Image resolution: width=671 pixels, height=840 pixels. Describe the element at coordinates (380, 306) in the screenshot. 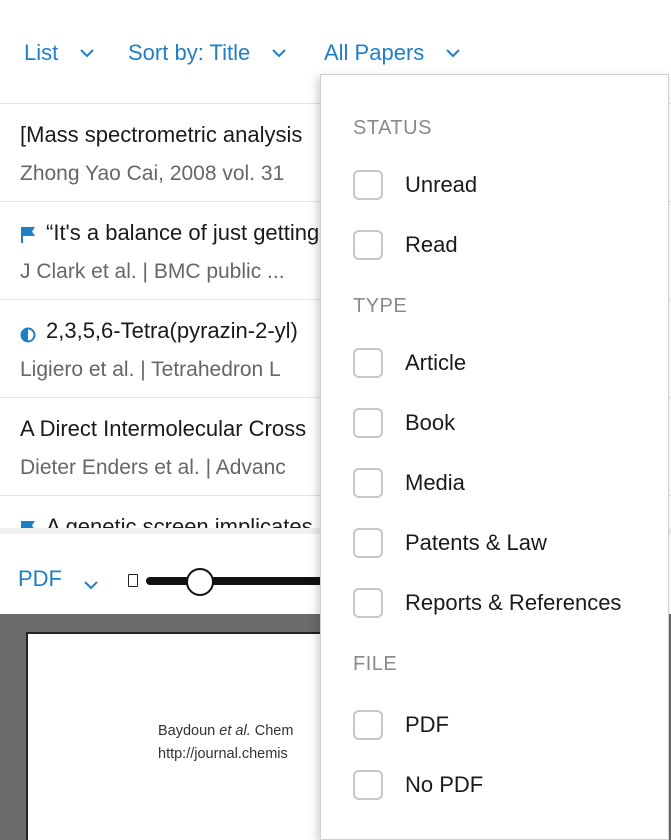

I see `type-heading: TYPE` at that location.